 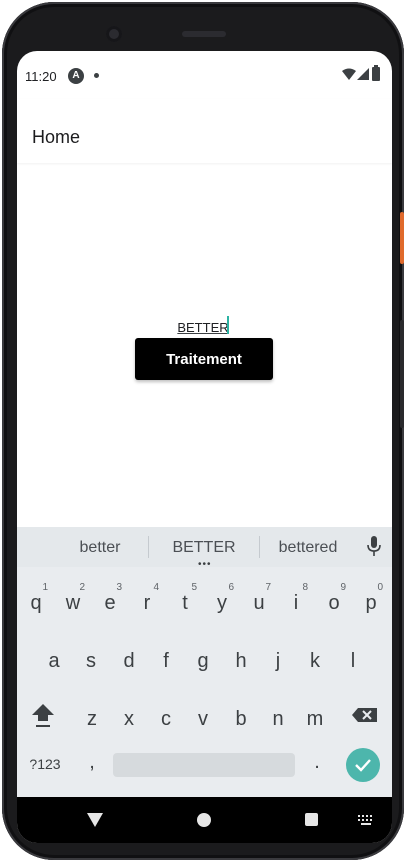 I want to click on wifi-icon, so click(x=349, y=74).